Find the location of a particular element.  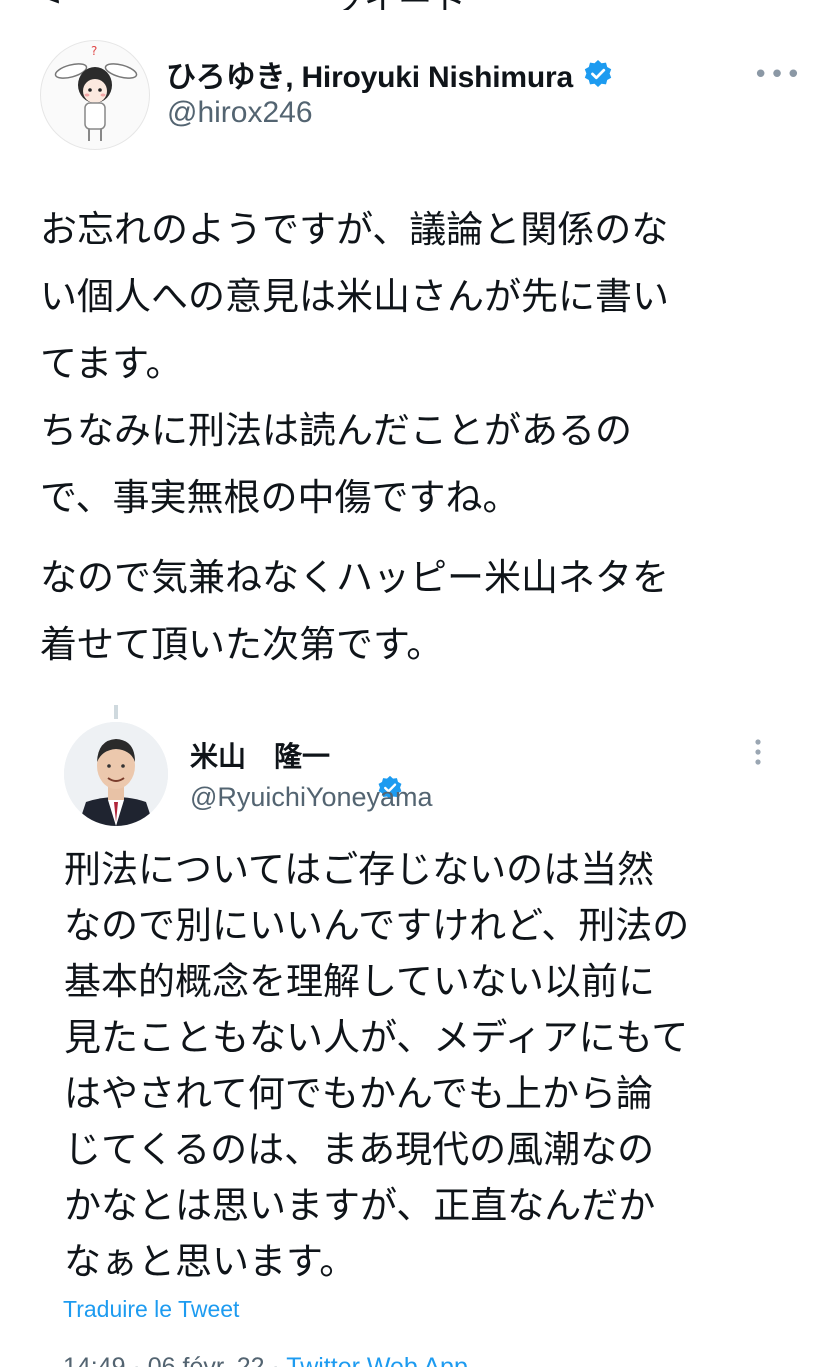

quoted-line: じてくるのは、まあ現代の風潮なの is located at coordinates (359, 1149).